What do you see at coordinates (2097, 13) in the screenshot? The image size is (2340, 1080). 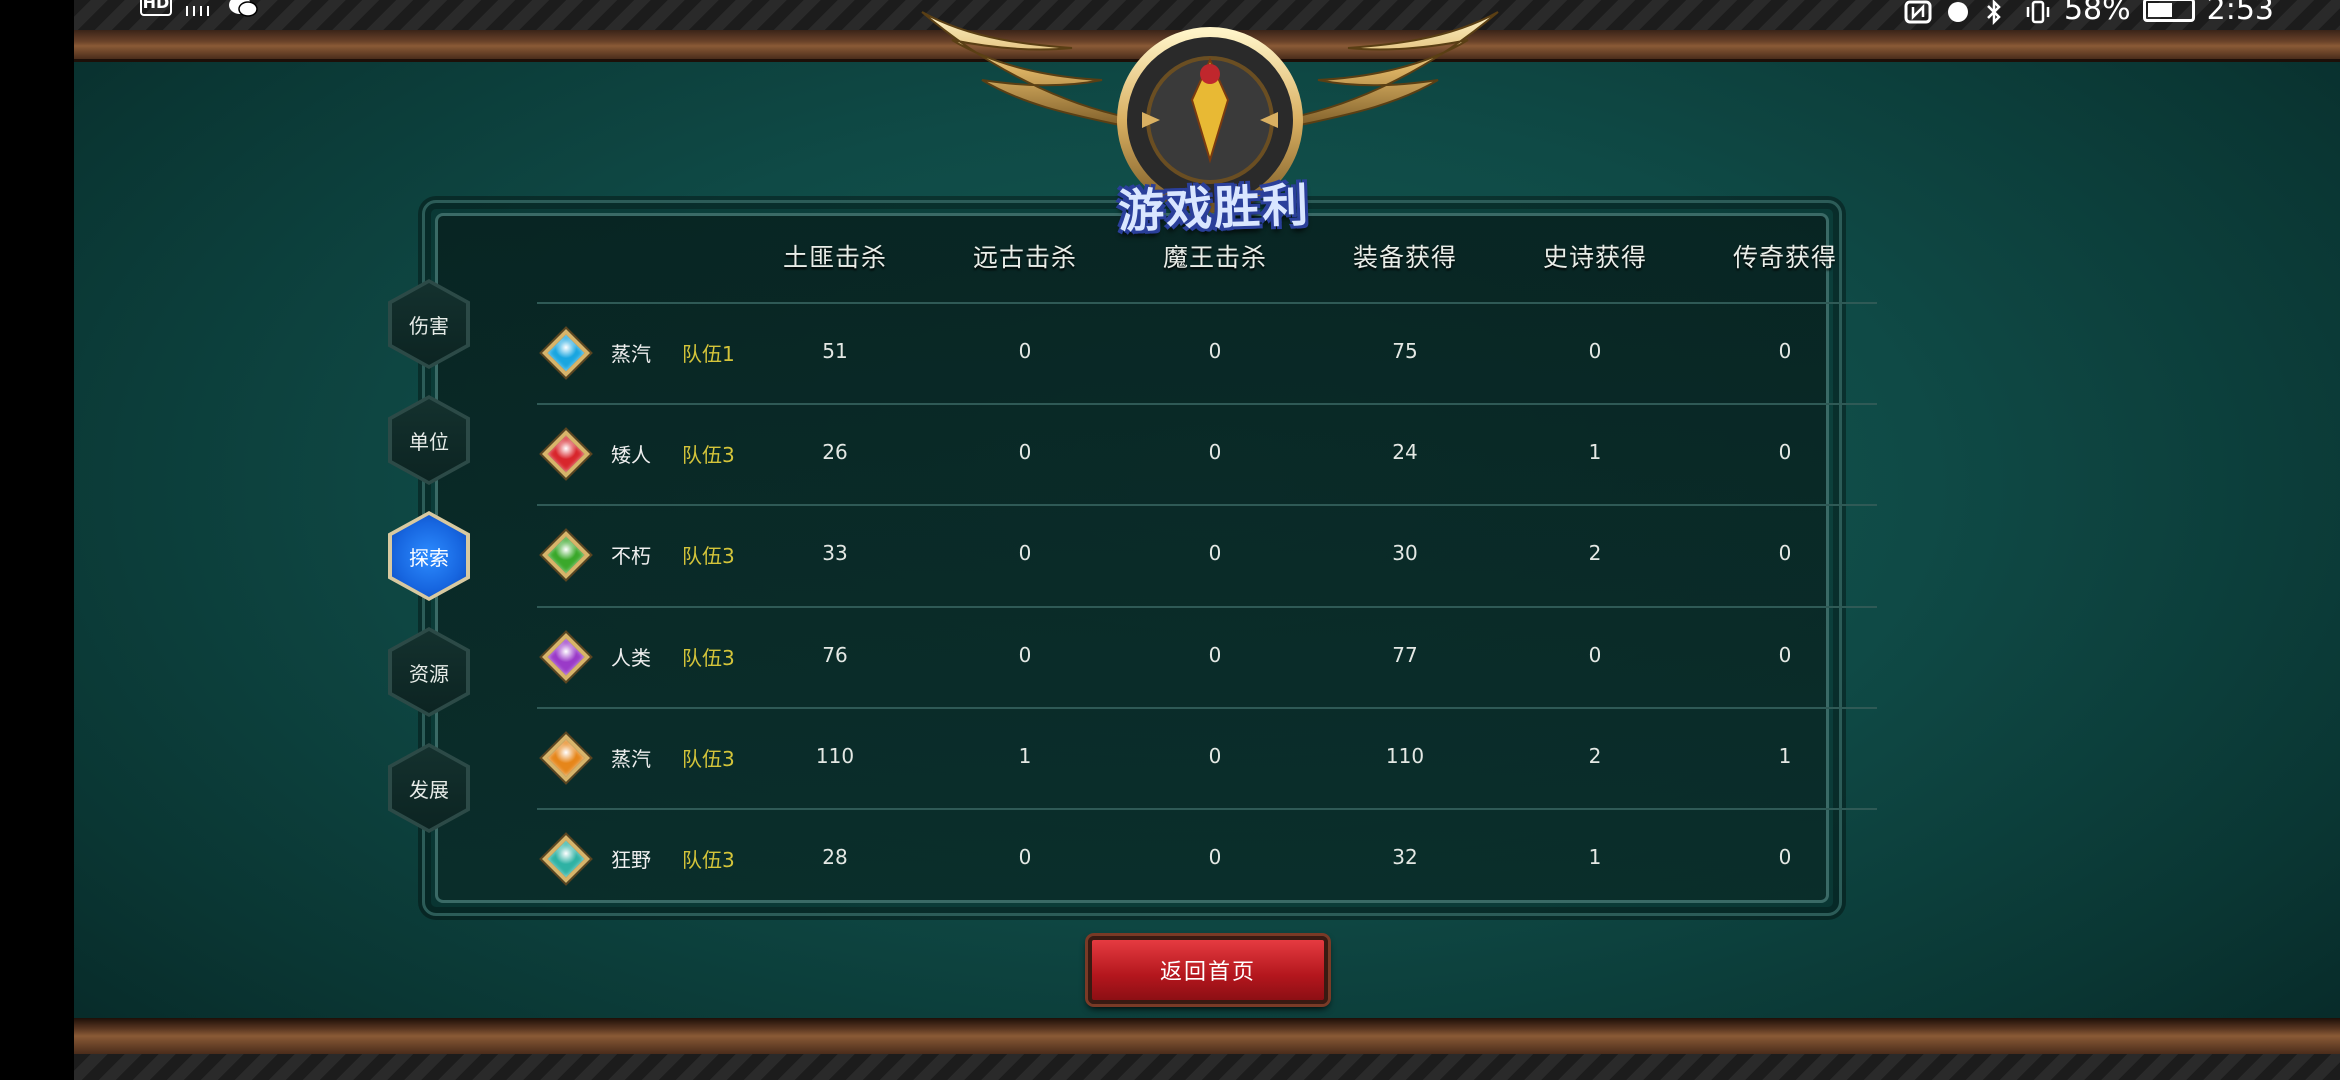 I see `battery-percent: 58%` at bounding box center [2097, 13].